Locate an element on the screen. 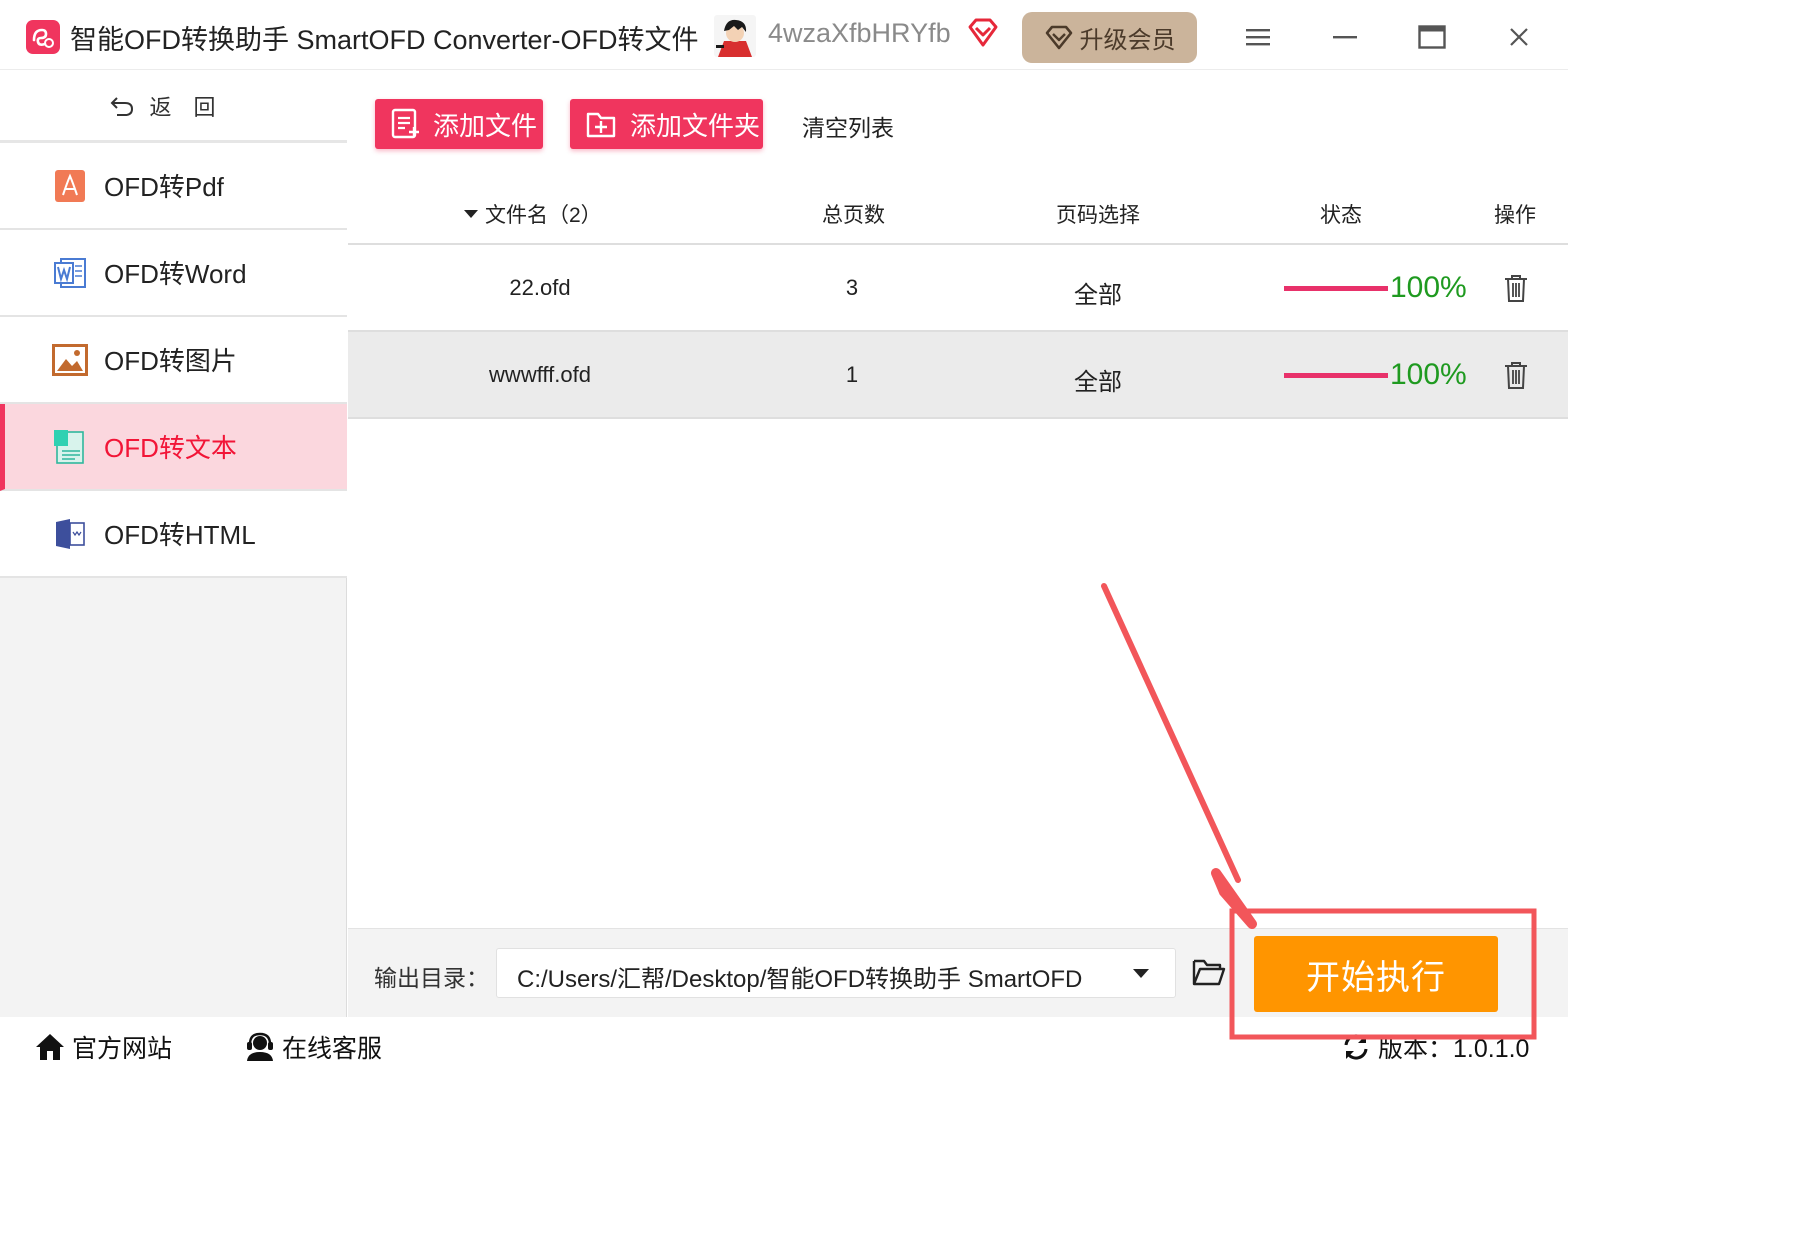 The image size is (1800, 1234). start-label: 开始执行 is located at coordinates (1376, 977).